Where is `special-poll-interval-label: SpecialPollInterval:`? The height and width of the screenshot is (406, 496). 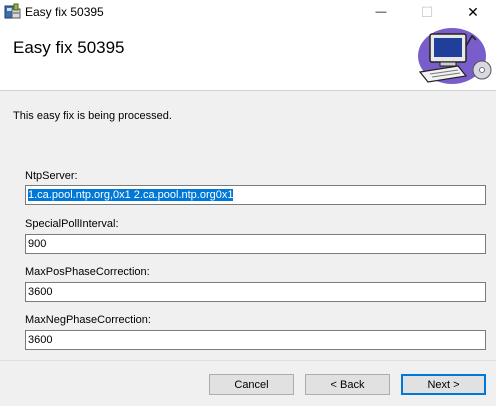
special-poll-interval-label: SpecialPollInterval: is located at coordinates (72, 224).